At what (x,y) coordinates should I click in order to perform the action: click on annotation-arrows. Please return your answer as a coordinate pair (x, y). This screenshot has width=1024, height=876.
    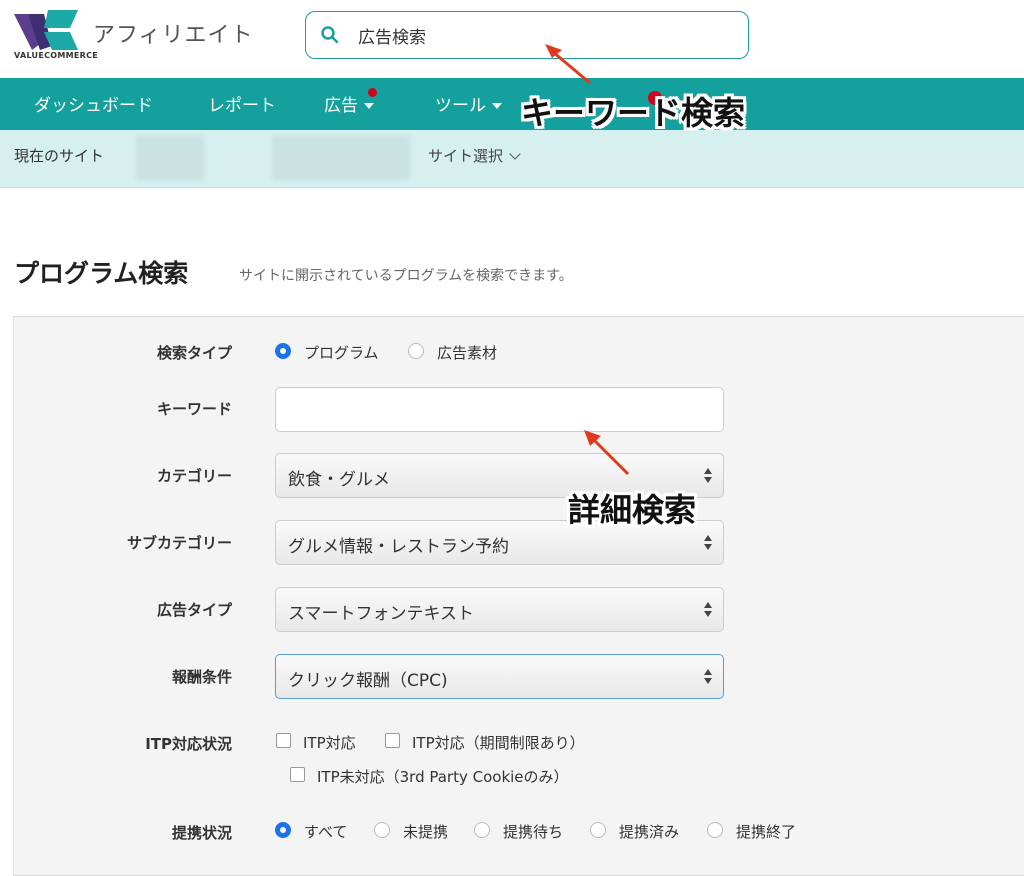
    Looking at the image, I should click on (587, 260).